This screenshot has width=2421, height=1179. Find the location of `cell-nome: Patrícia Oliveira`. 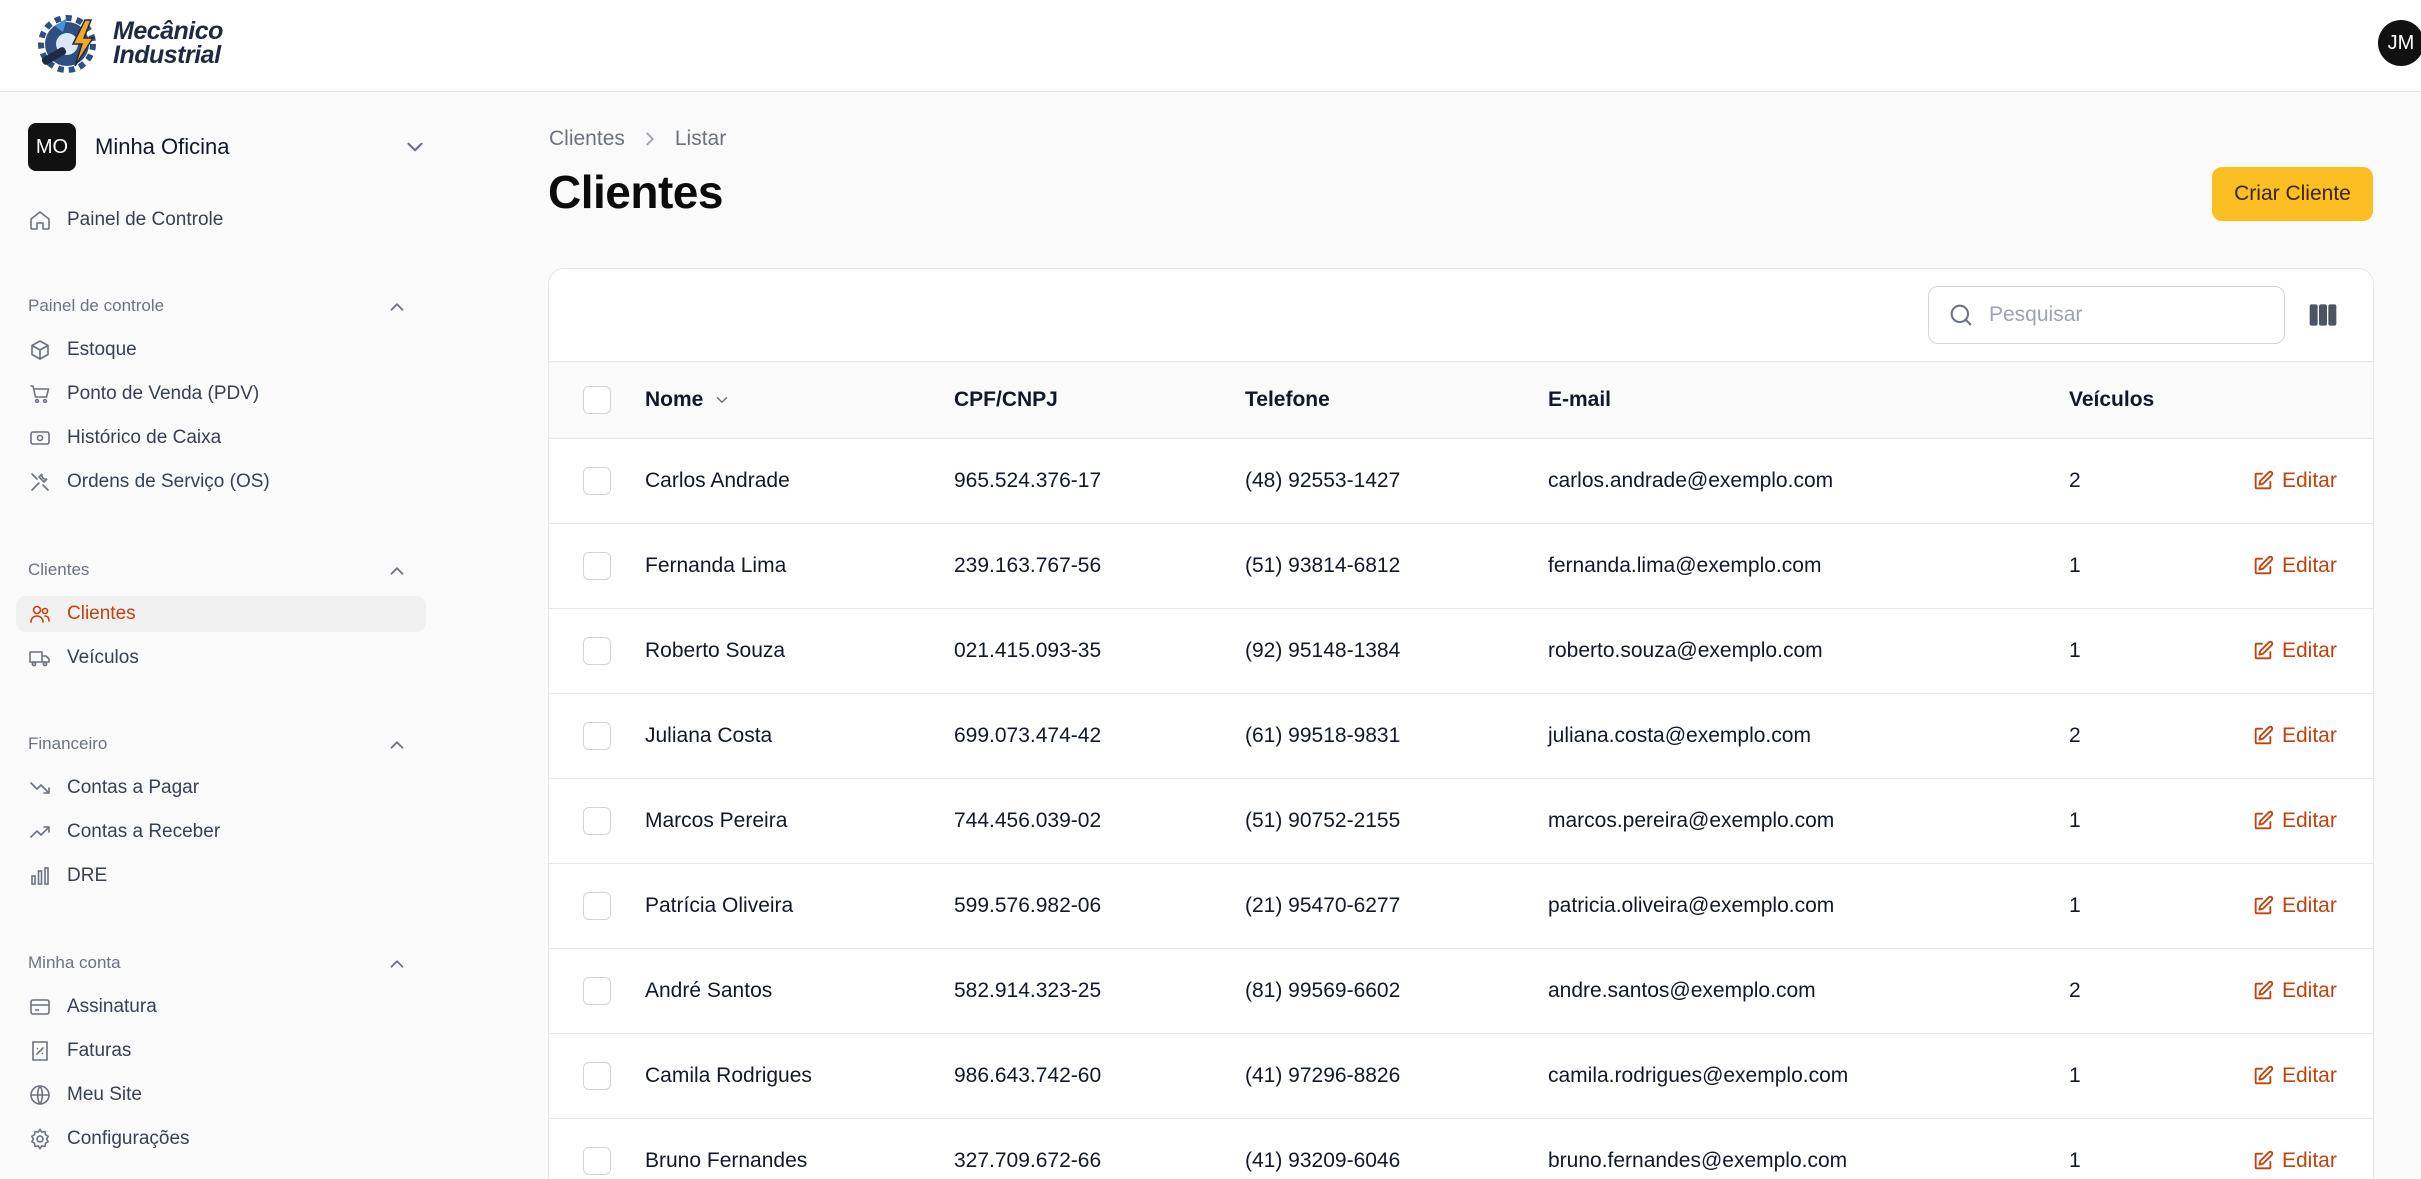

cell-nome: Patrícia Oliveira is located at coordinates (719, 905).